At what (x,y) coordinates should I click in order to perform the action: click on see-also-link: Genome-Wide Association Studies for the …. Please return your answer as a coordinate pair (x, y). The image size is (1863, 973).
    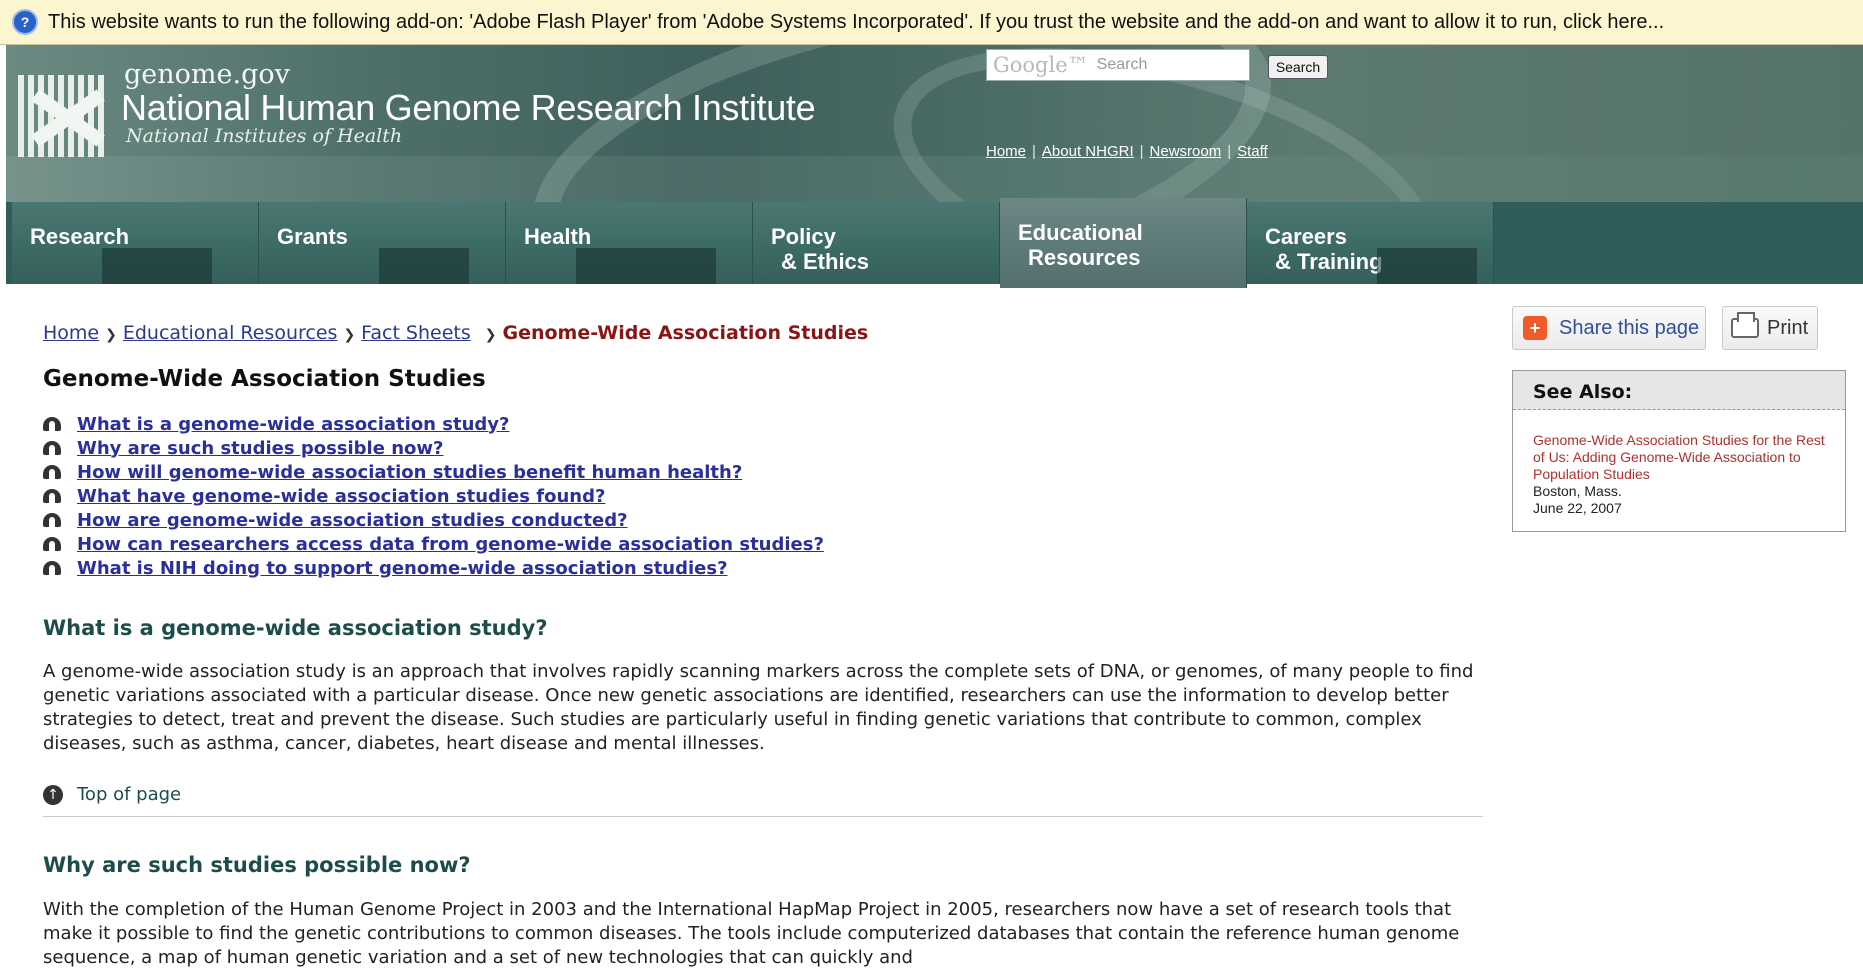
    Looking at the image, I should click on (1683, 457).